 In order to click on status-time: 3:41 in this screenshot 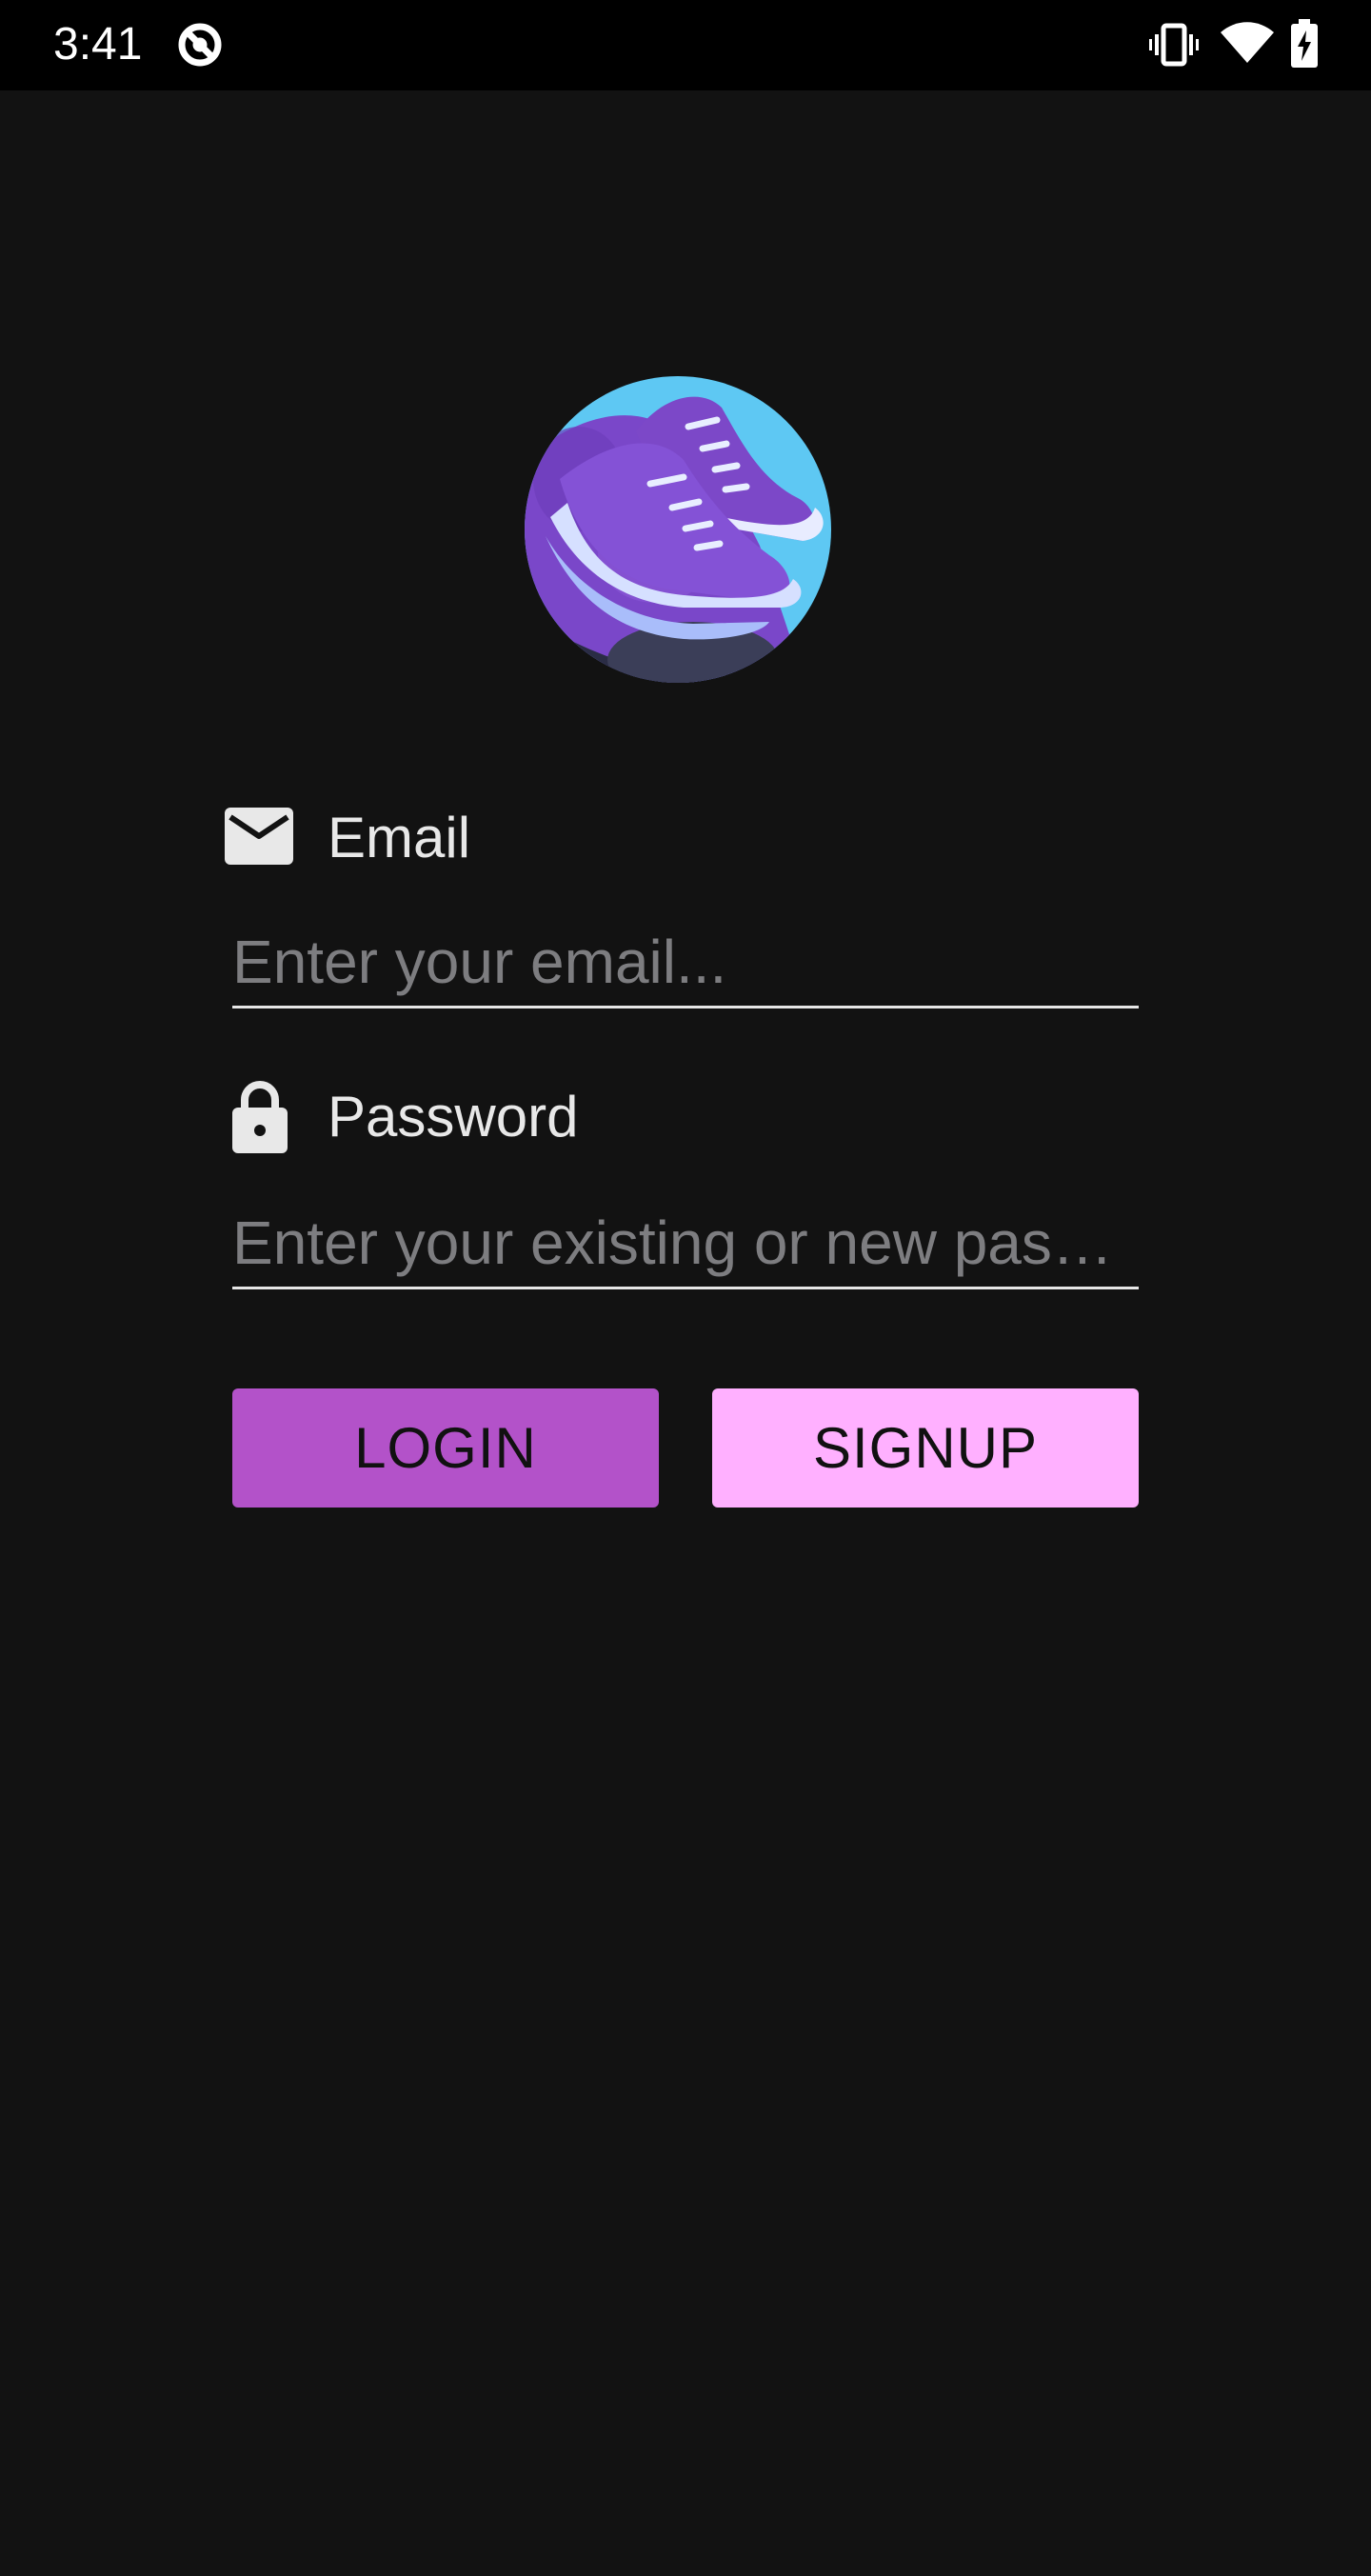, I will do `click(98, 44)`.